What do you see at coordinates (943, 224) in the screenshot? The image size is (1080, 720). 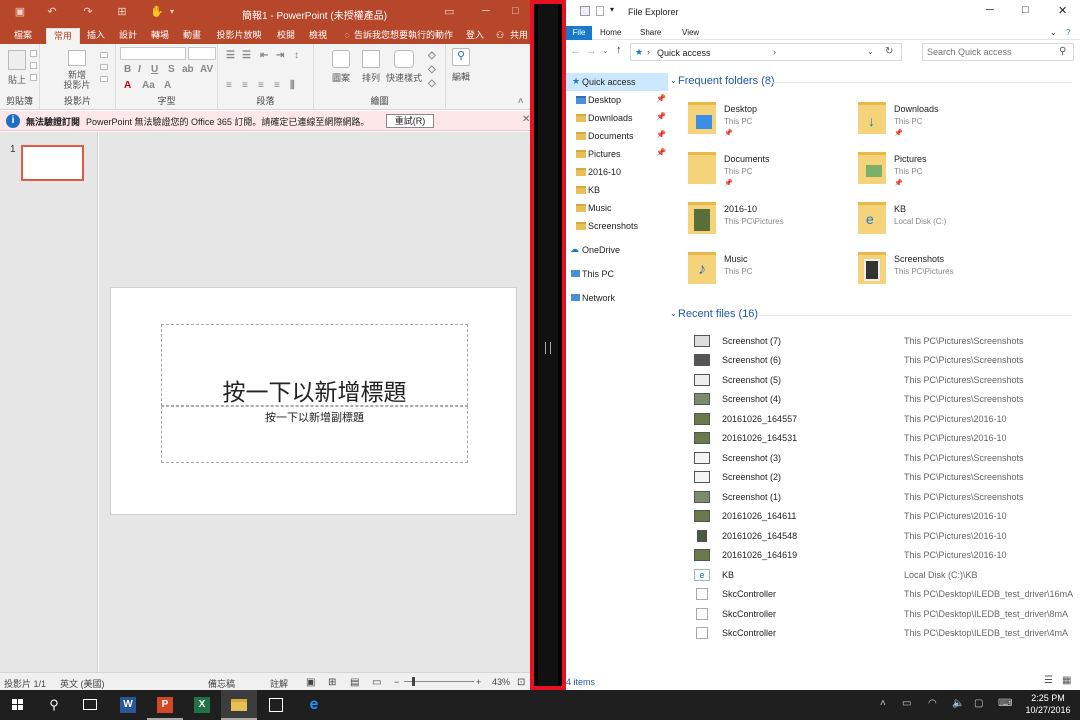 I see `folder-tile-kb: e KB Local Disk (C:)` at bounding box center [943, 224].